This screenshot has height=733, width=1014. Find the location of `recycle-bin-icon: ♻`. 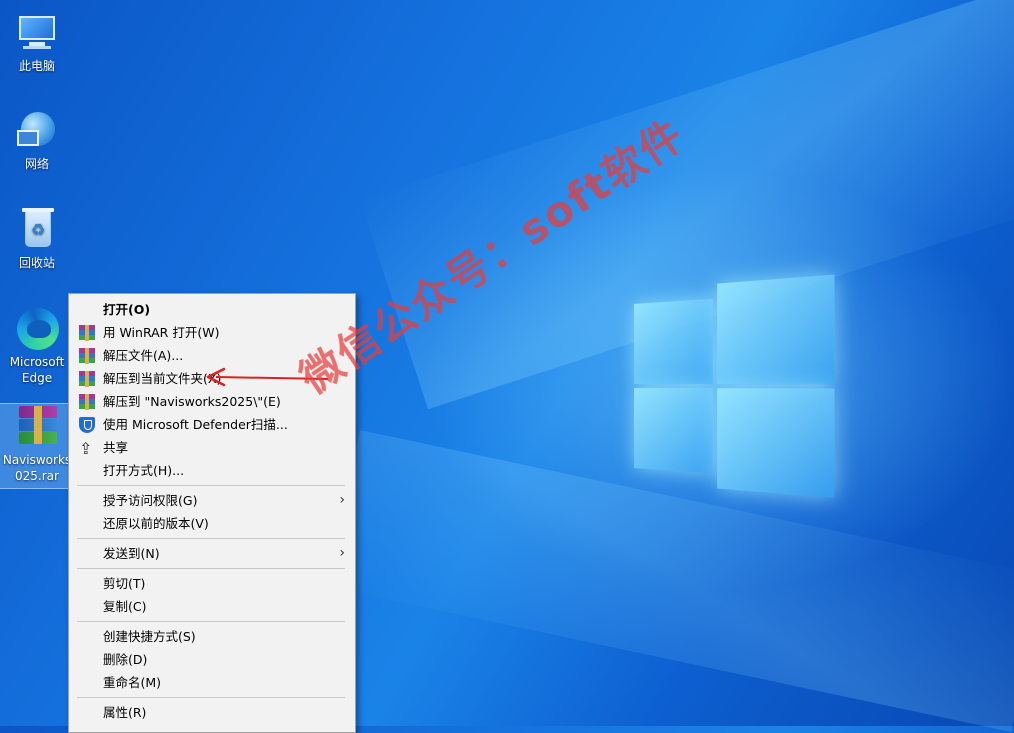

recycle-bin-icon: ♻ is located at coordinates (37, 229).